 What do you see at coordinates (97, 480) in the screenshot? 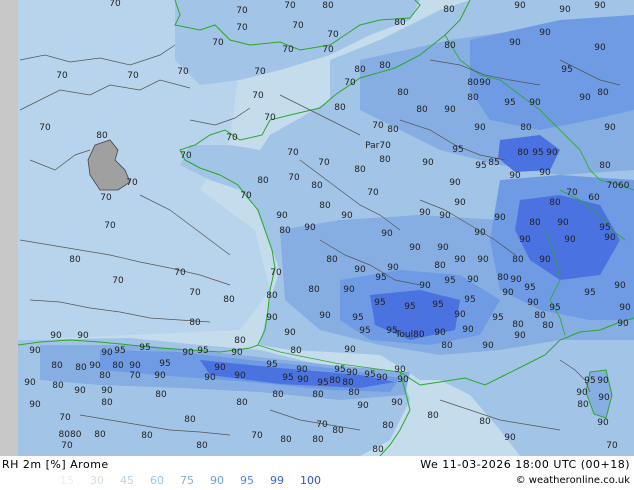
I see `legend-value: 30` at bounding box center [97, 480].